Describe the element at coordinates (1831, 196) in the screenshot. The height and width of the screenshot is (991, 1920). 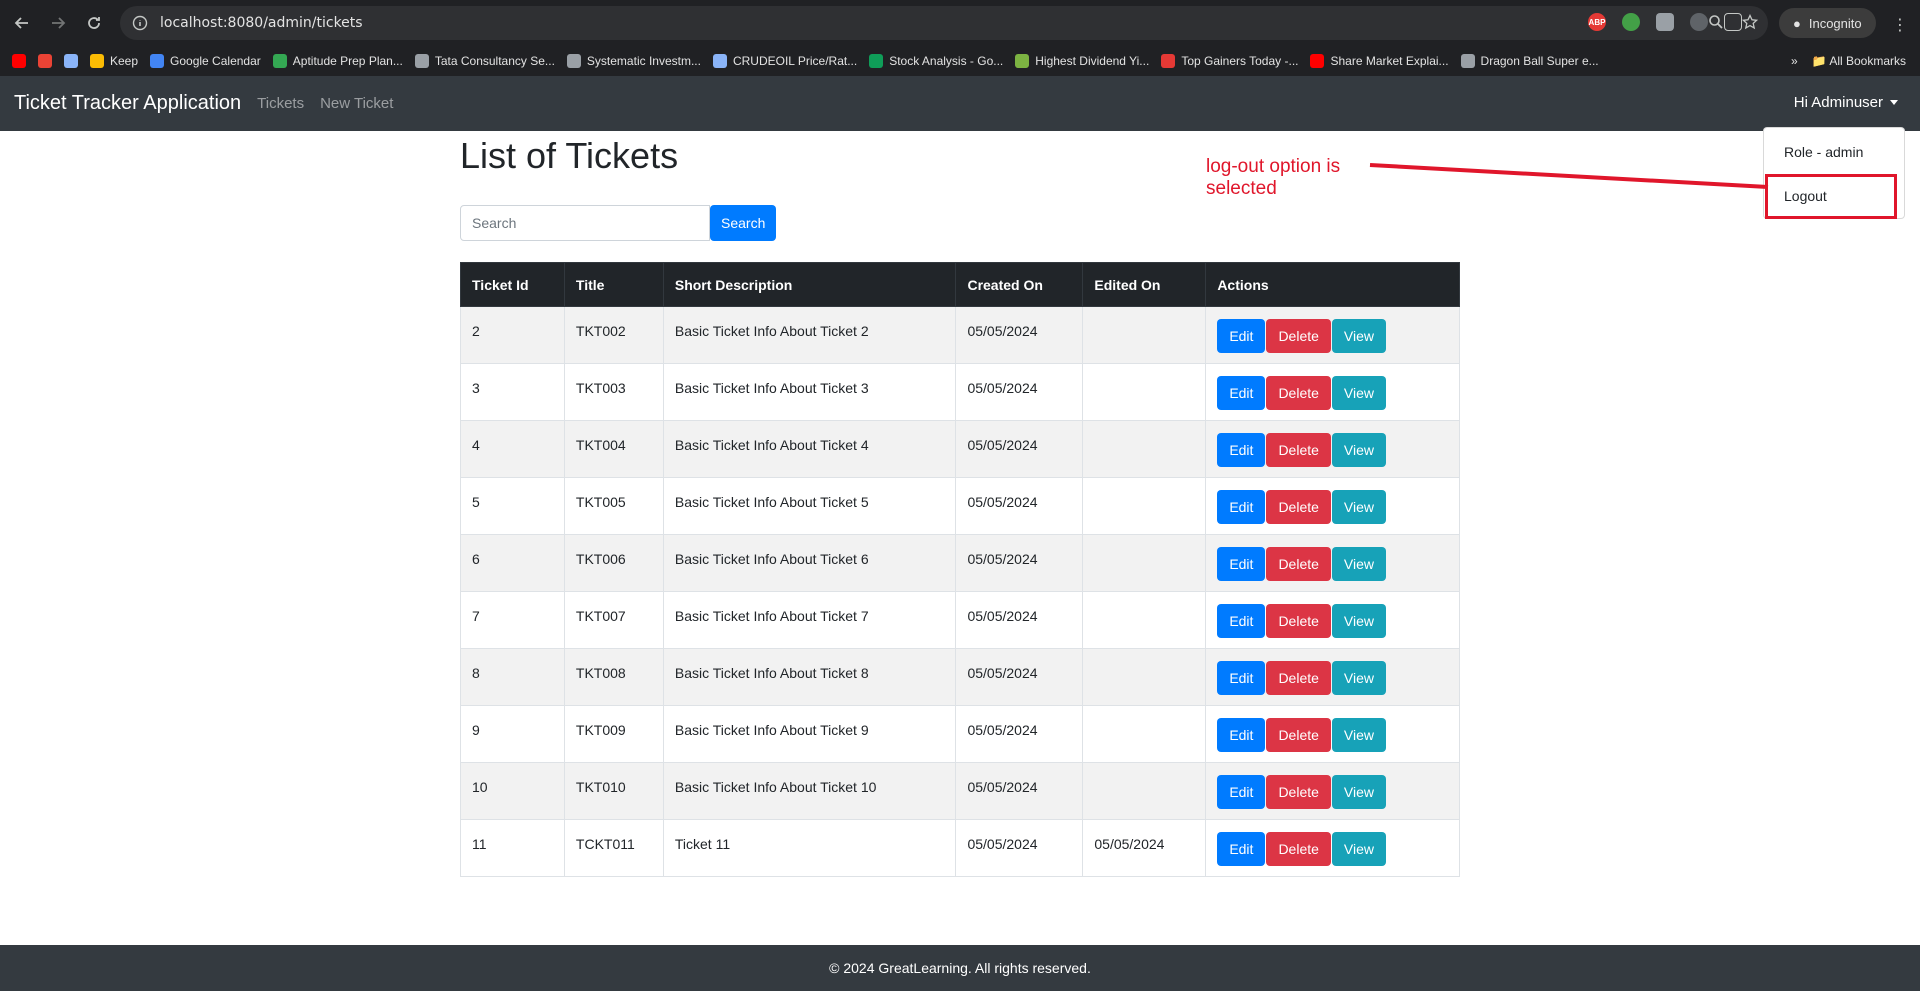
I see `annotation-highlight-box` at that location.